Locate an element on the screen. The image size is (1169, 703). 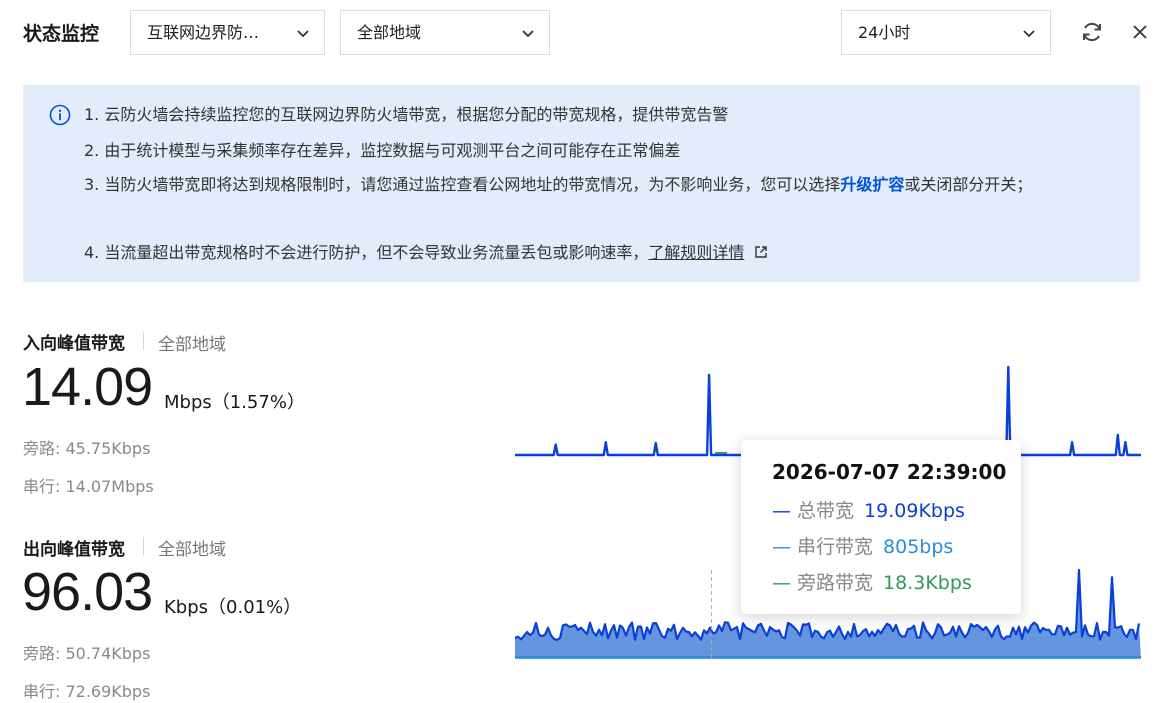
inbound-serial: 串行: 14.07Mbps is located at coordinates (88, 486).